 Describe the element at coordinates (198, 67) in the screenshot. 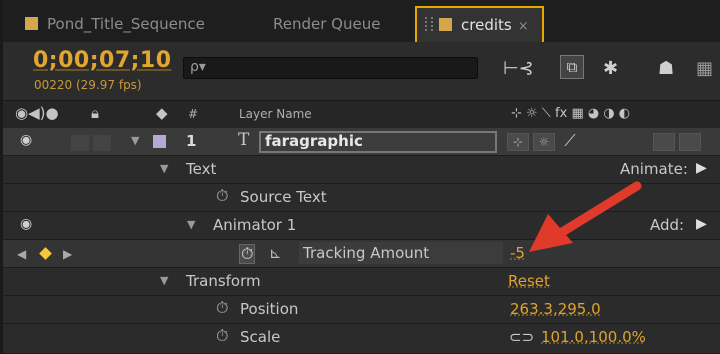

I see `search-icon: ρ▾` at that location.